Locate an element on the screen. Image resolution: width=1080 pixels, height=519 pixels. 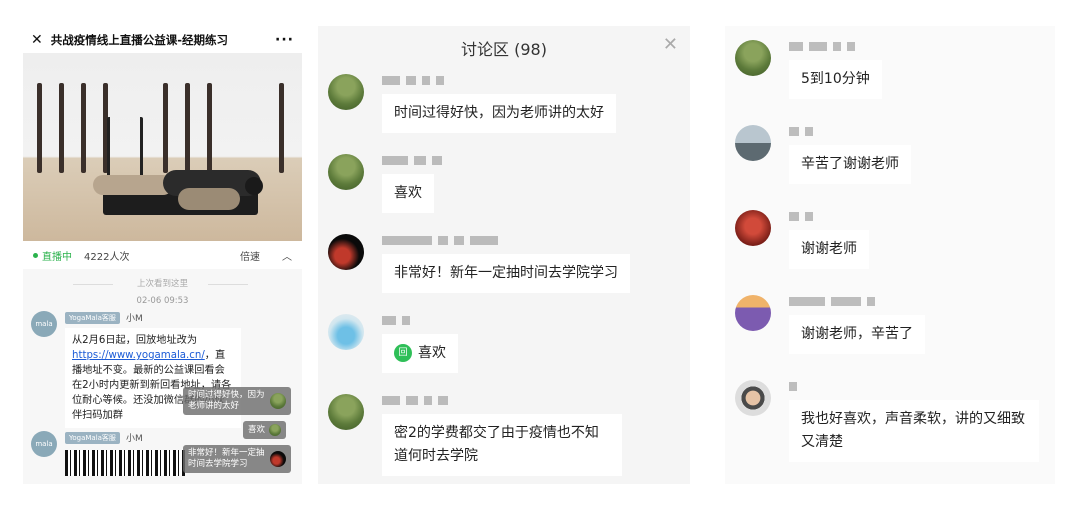
comment-item: 时间过得好快，因为老师讲的太好 is located at coordinates (472, 103).